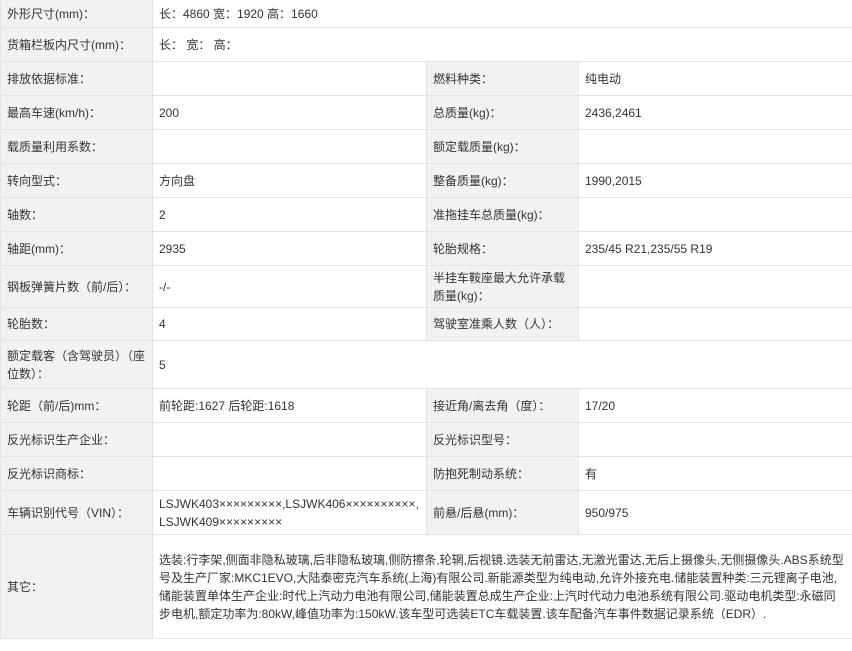 This screenshot has width=852, height=651. What do you see at coordinates (502, 324) in the screenshot?
I see `cab-occupants-label: 驾驶室准乘人数（人）：` at bounding box center [502, 324].